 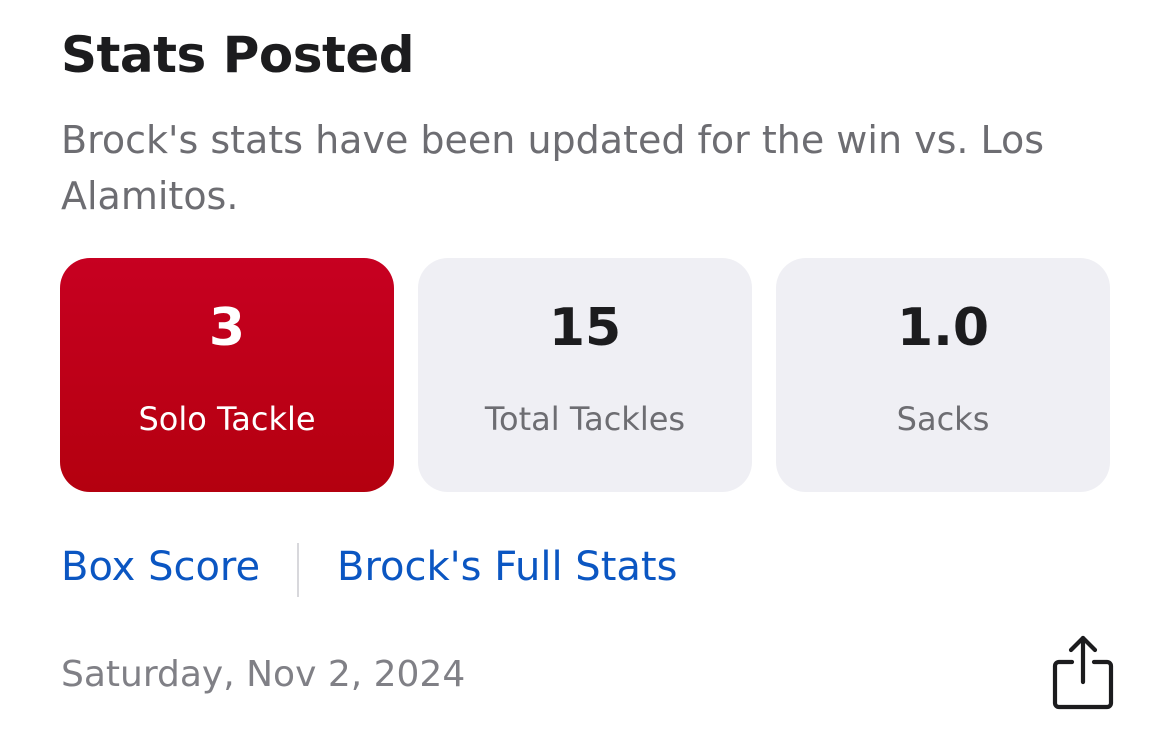 What do you see at coordinates (298, 570) in the screenshot?
I see `link-divider` at bounding box center [298, 570].